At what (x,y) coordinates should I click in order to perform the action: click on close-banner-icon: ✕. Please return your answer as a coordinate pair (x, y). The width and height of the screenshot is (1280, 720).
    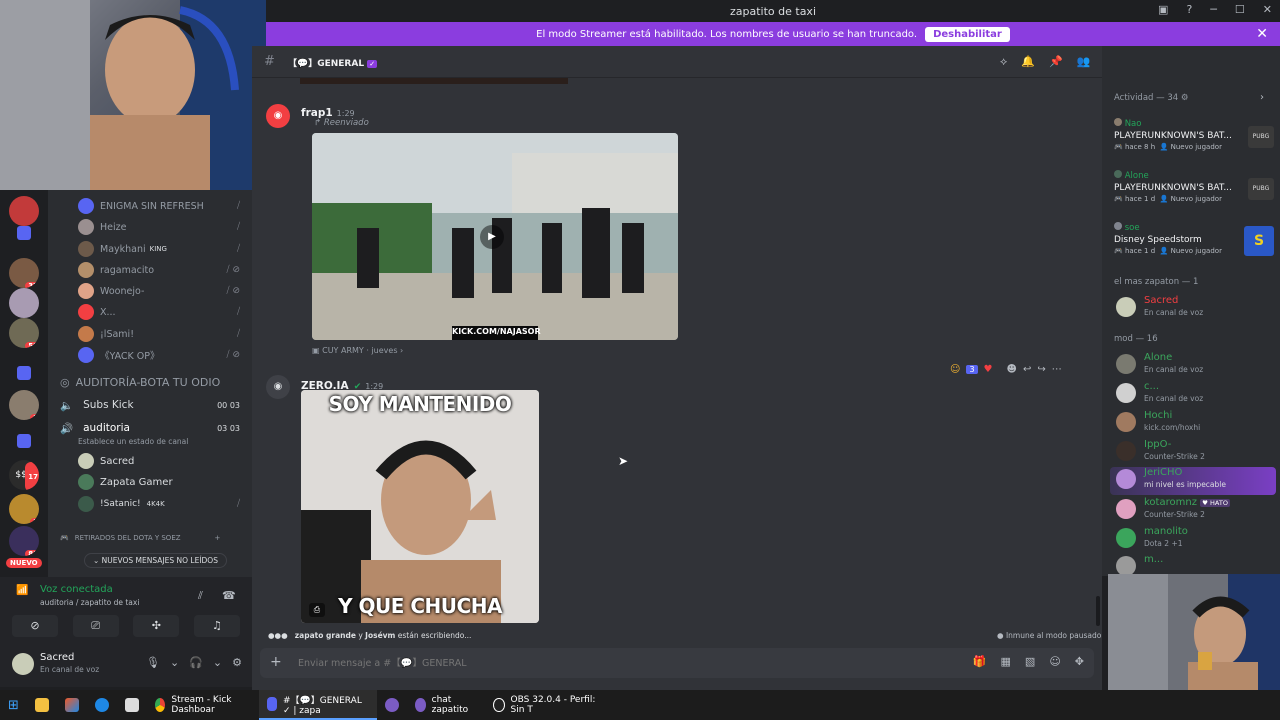
    Looking at the image, I should click on (1262, 34).